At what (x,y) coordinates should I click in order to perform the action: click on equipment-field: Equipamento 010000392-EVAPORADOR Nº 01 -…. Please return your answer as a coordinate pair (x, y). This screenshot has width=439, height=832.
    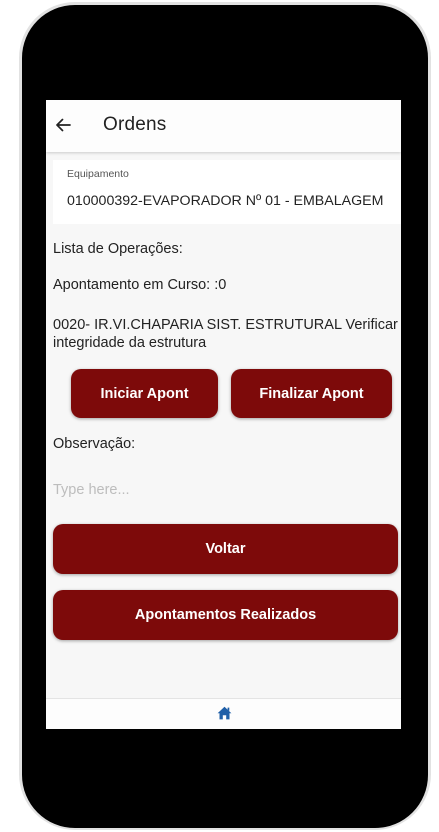
    Looking at the image, I should click on (227, 192).